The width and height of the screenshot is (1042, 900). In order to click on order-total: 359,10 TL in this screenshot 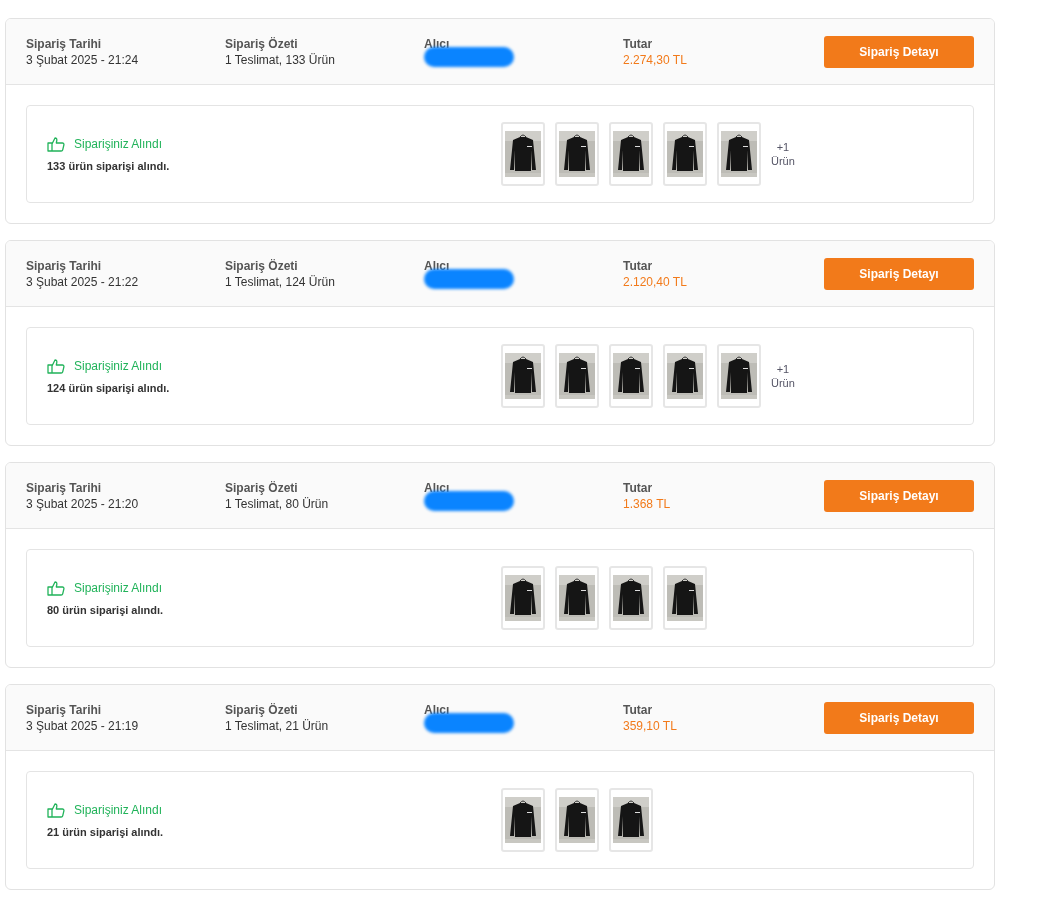, I will do `click(650, 725)`.